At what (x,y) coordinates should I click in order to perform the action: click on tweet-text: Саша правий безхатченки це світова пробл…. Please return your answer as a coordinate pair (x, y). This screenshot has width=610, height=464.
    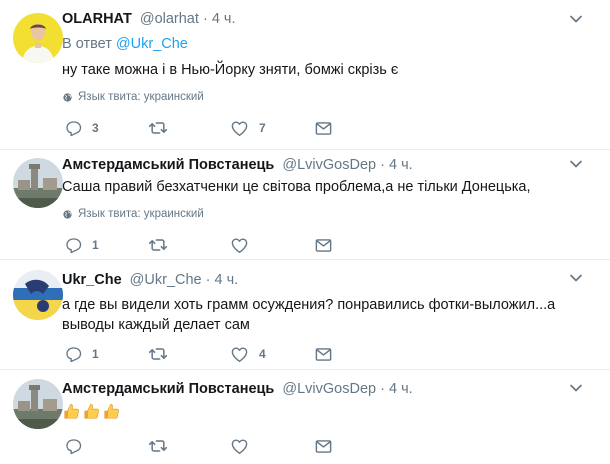
    Looking at the image, I should click on (296, 187).